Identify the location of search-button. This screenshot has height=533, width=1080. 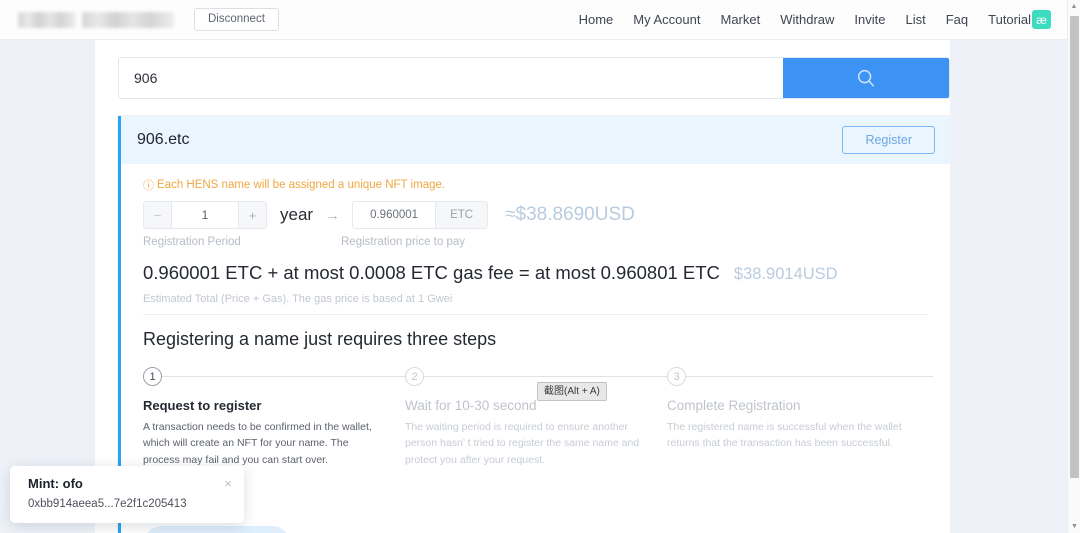
(866, 78).